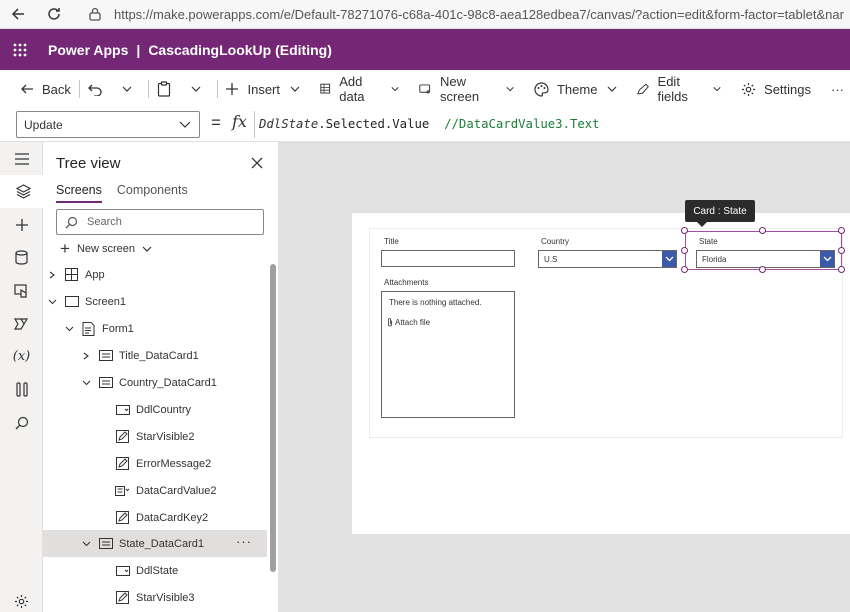 This screenshot has height=612, width=850. What do you see at coordinates (541, 89) in the screenshot?
I see `palette-icon` at bounding box center [541, 89].